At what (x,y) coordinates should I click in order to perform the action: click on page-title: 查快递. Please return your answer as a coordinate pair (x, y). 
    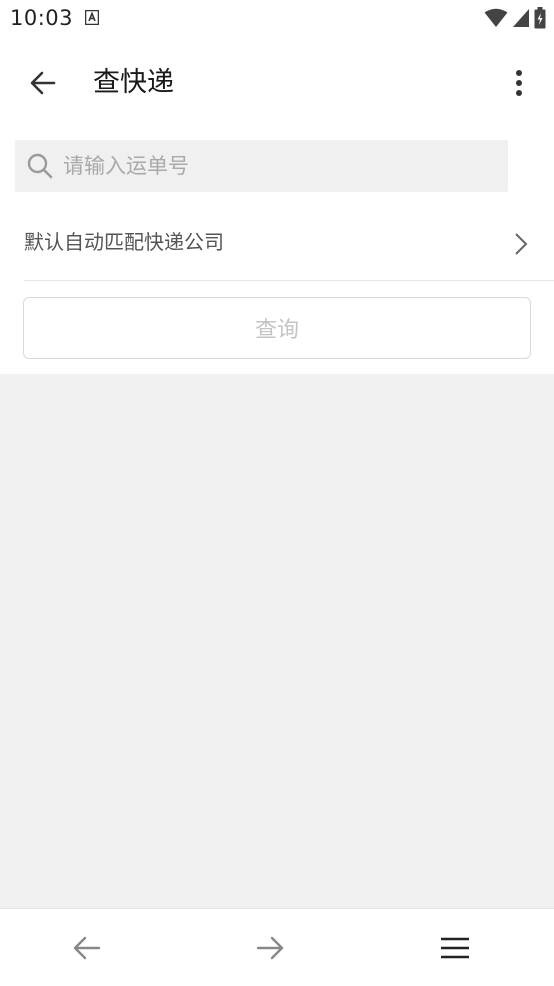
    Looking at the image, I should click on (133, 82).